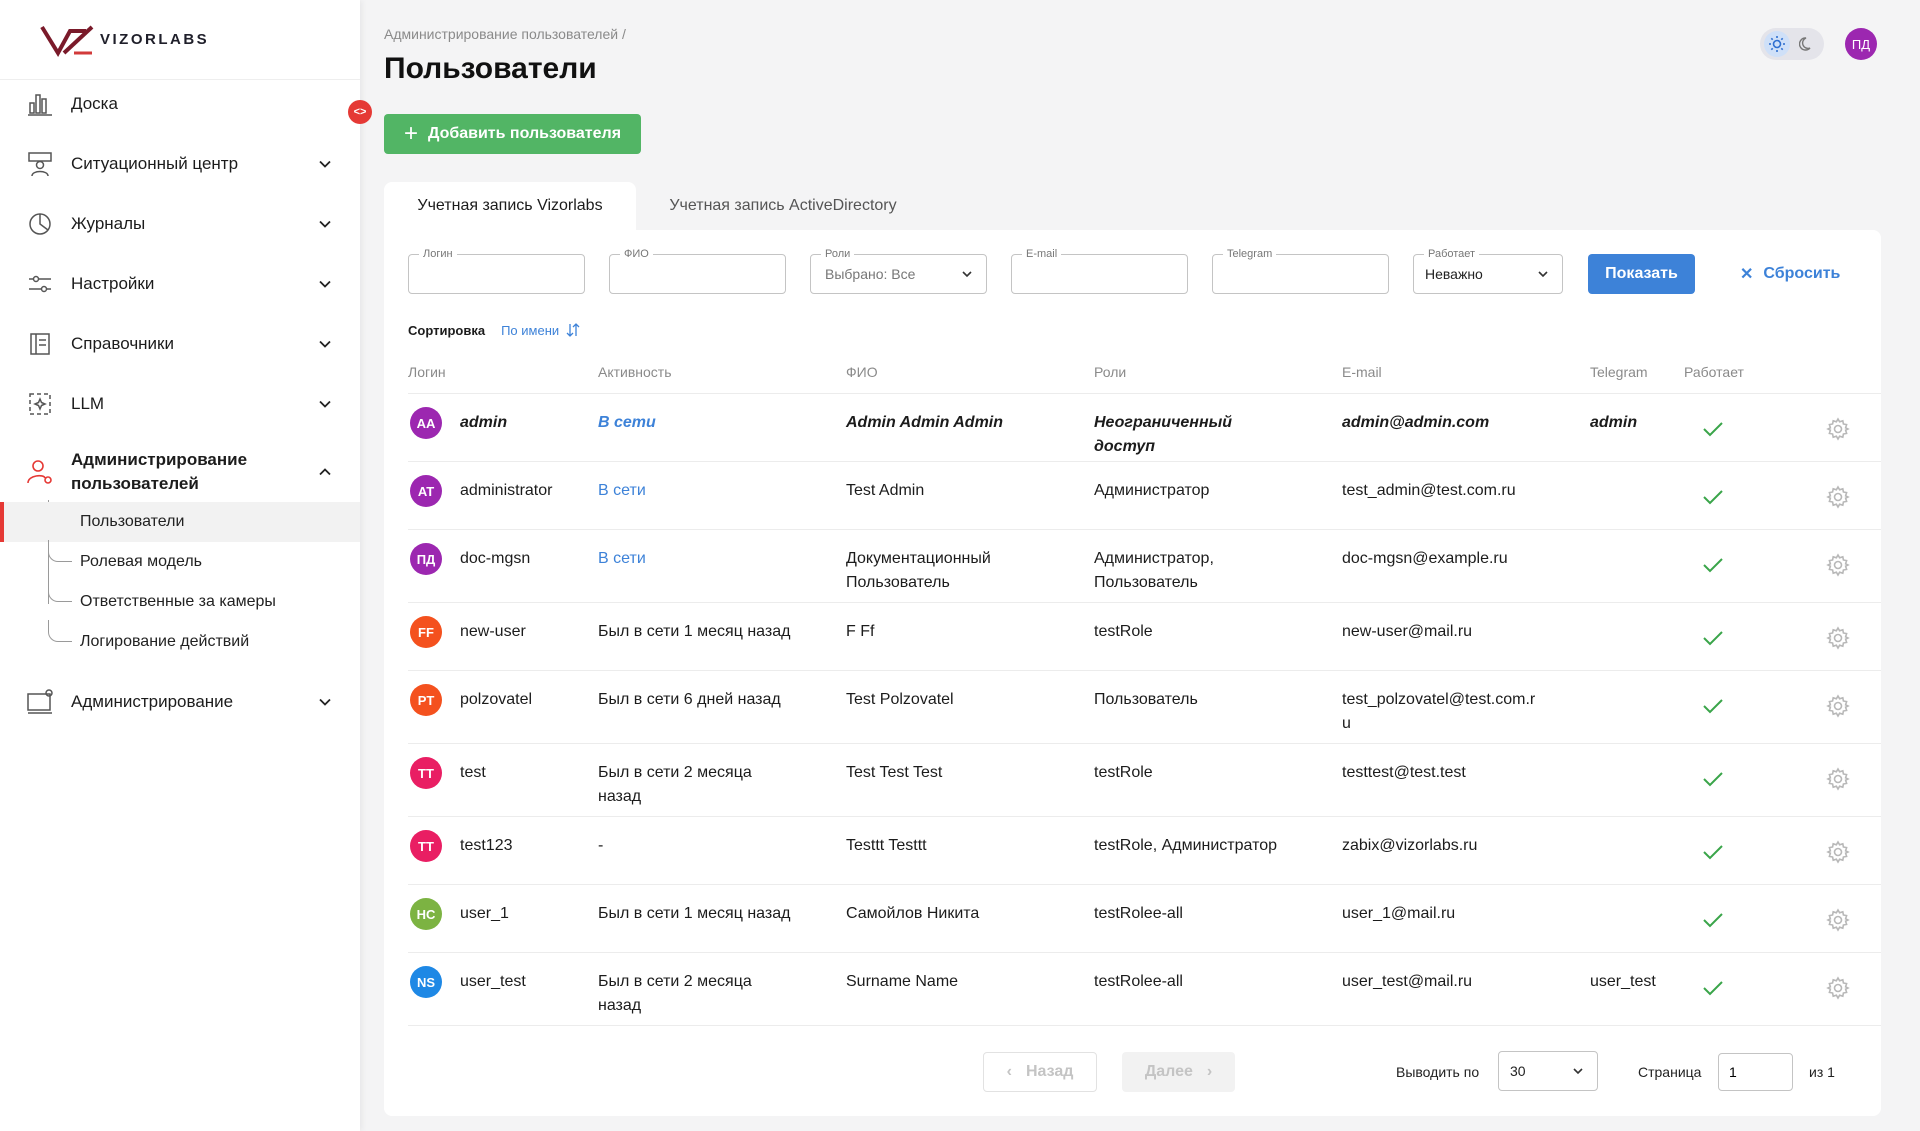 The image size is (1920, 1131). What do you see at coordinates (1099, 270) in the screenshot?
I see `email-filter-input: E-mail` at bounding box center [1099, 270].